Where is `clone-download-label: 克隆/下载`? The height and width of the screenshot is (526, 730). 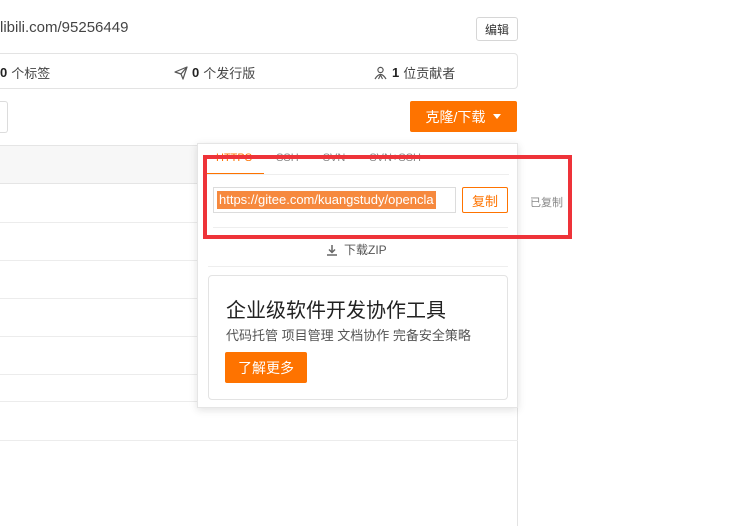 clone-download-label: 克隆/下载 is located at coordinates (455, 116).